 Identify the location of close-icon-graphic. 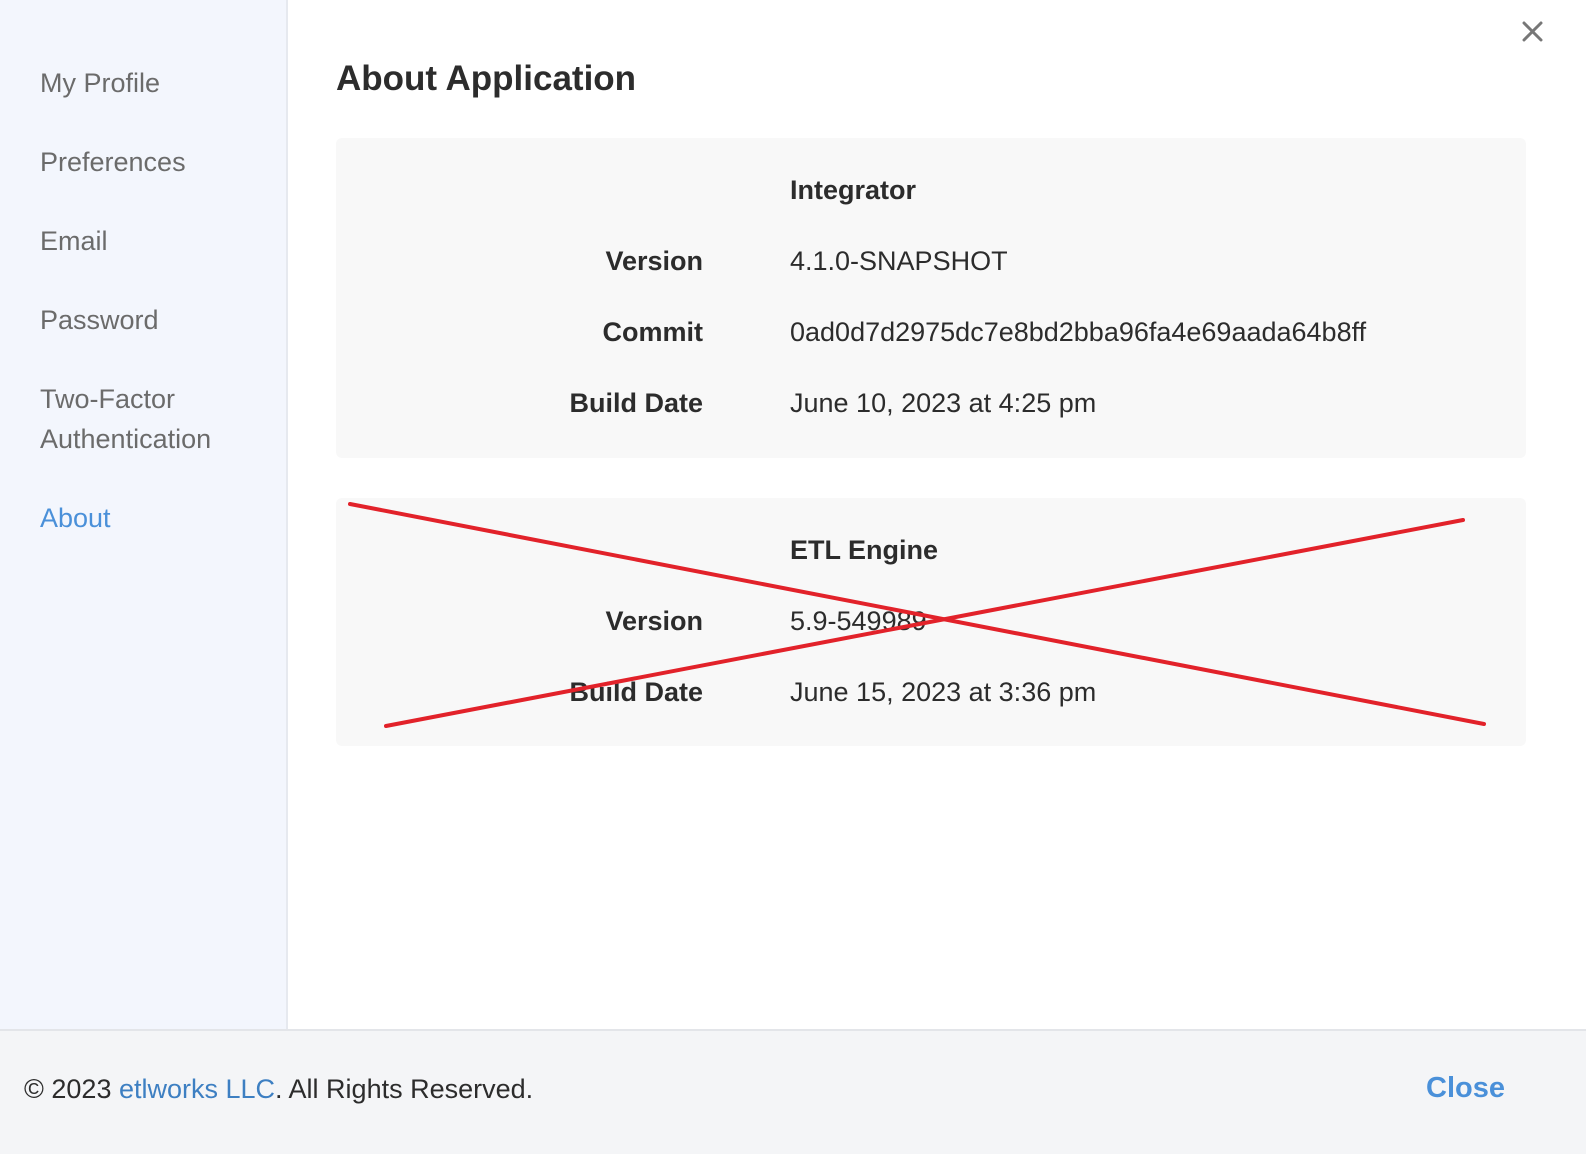
(1532, 31).